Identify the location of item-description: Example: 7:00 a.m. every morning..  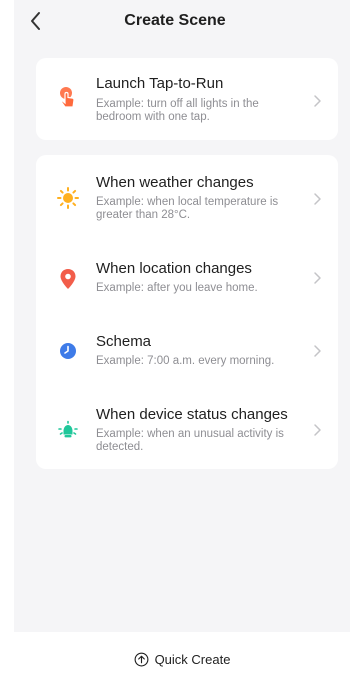
(185, 361).